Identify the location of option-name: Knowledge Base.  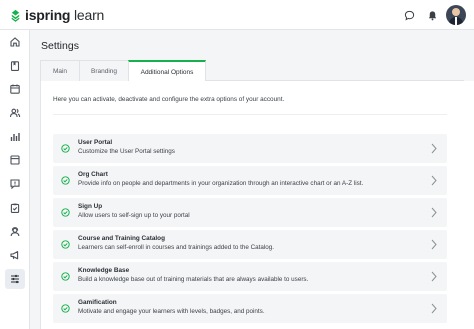
(104, 270).